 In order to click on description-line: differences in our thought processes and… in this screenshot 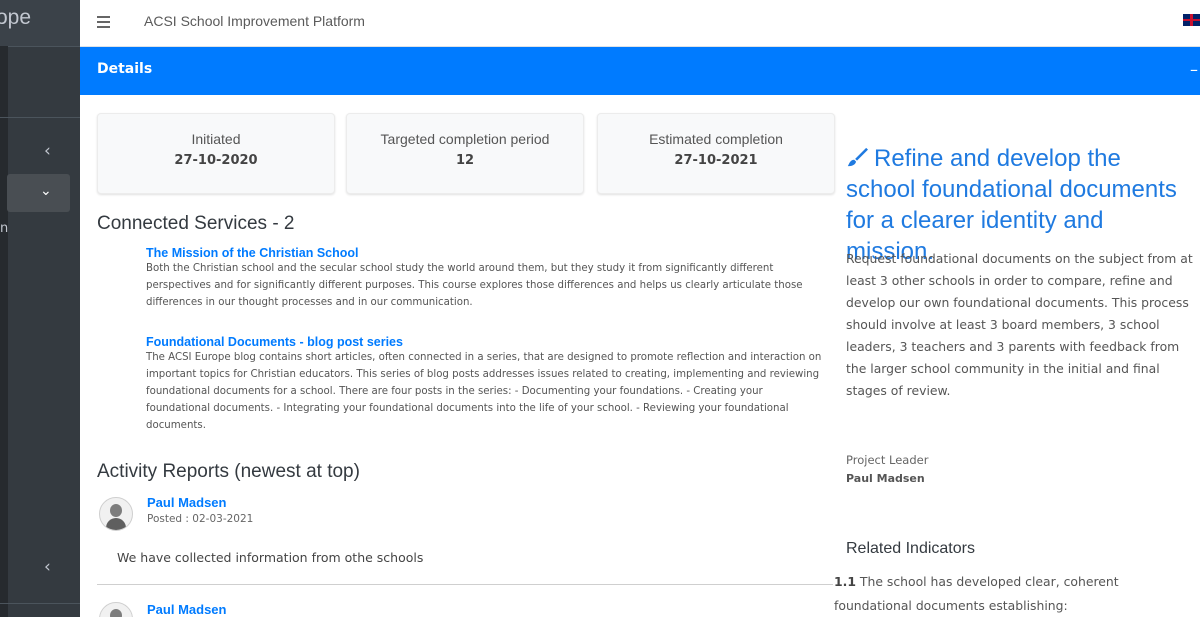, I will do `click(309, 302)`.